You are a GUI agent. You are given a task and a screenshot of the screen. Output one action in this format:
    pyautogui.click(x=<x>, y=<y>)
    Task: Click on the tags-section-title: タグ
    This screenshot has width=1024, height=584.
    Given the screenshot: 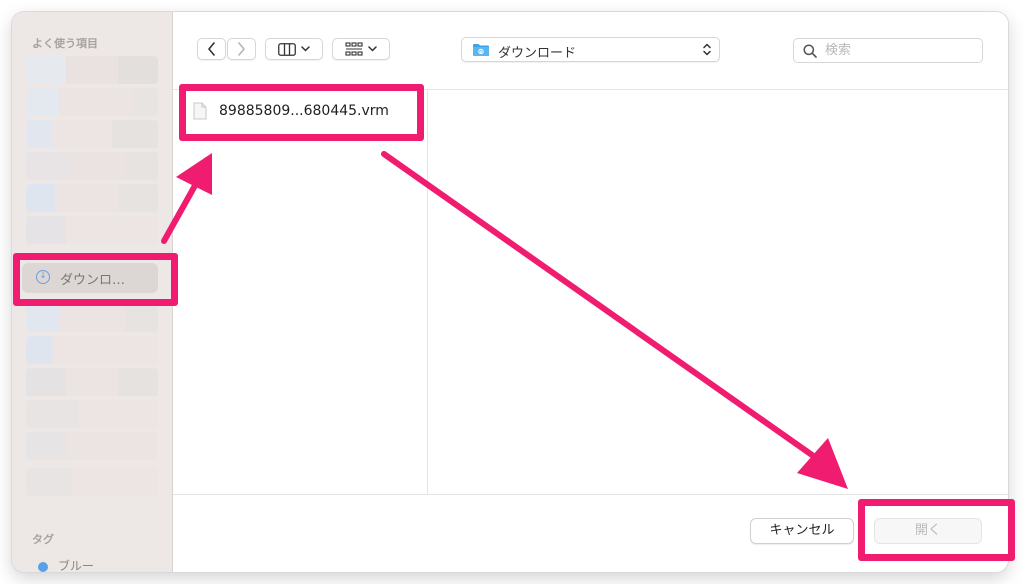 What is the action you would take?
    pyautogui.click(x=43, y=539)
    